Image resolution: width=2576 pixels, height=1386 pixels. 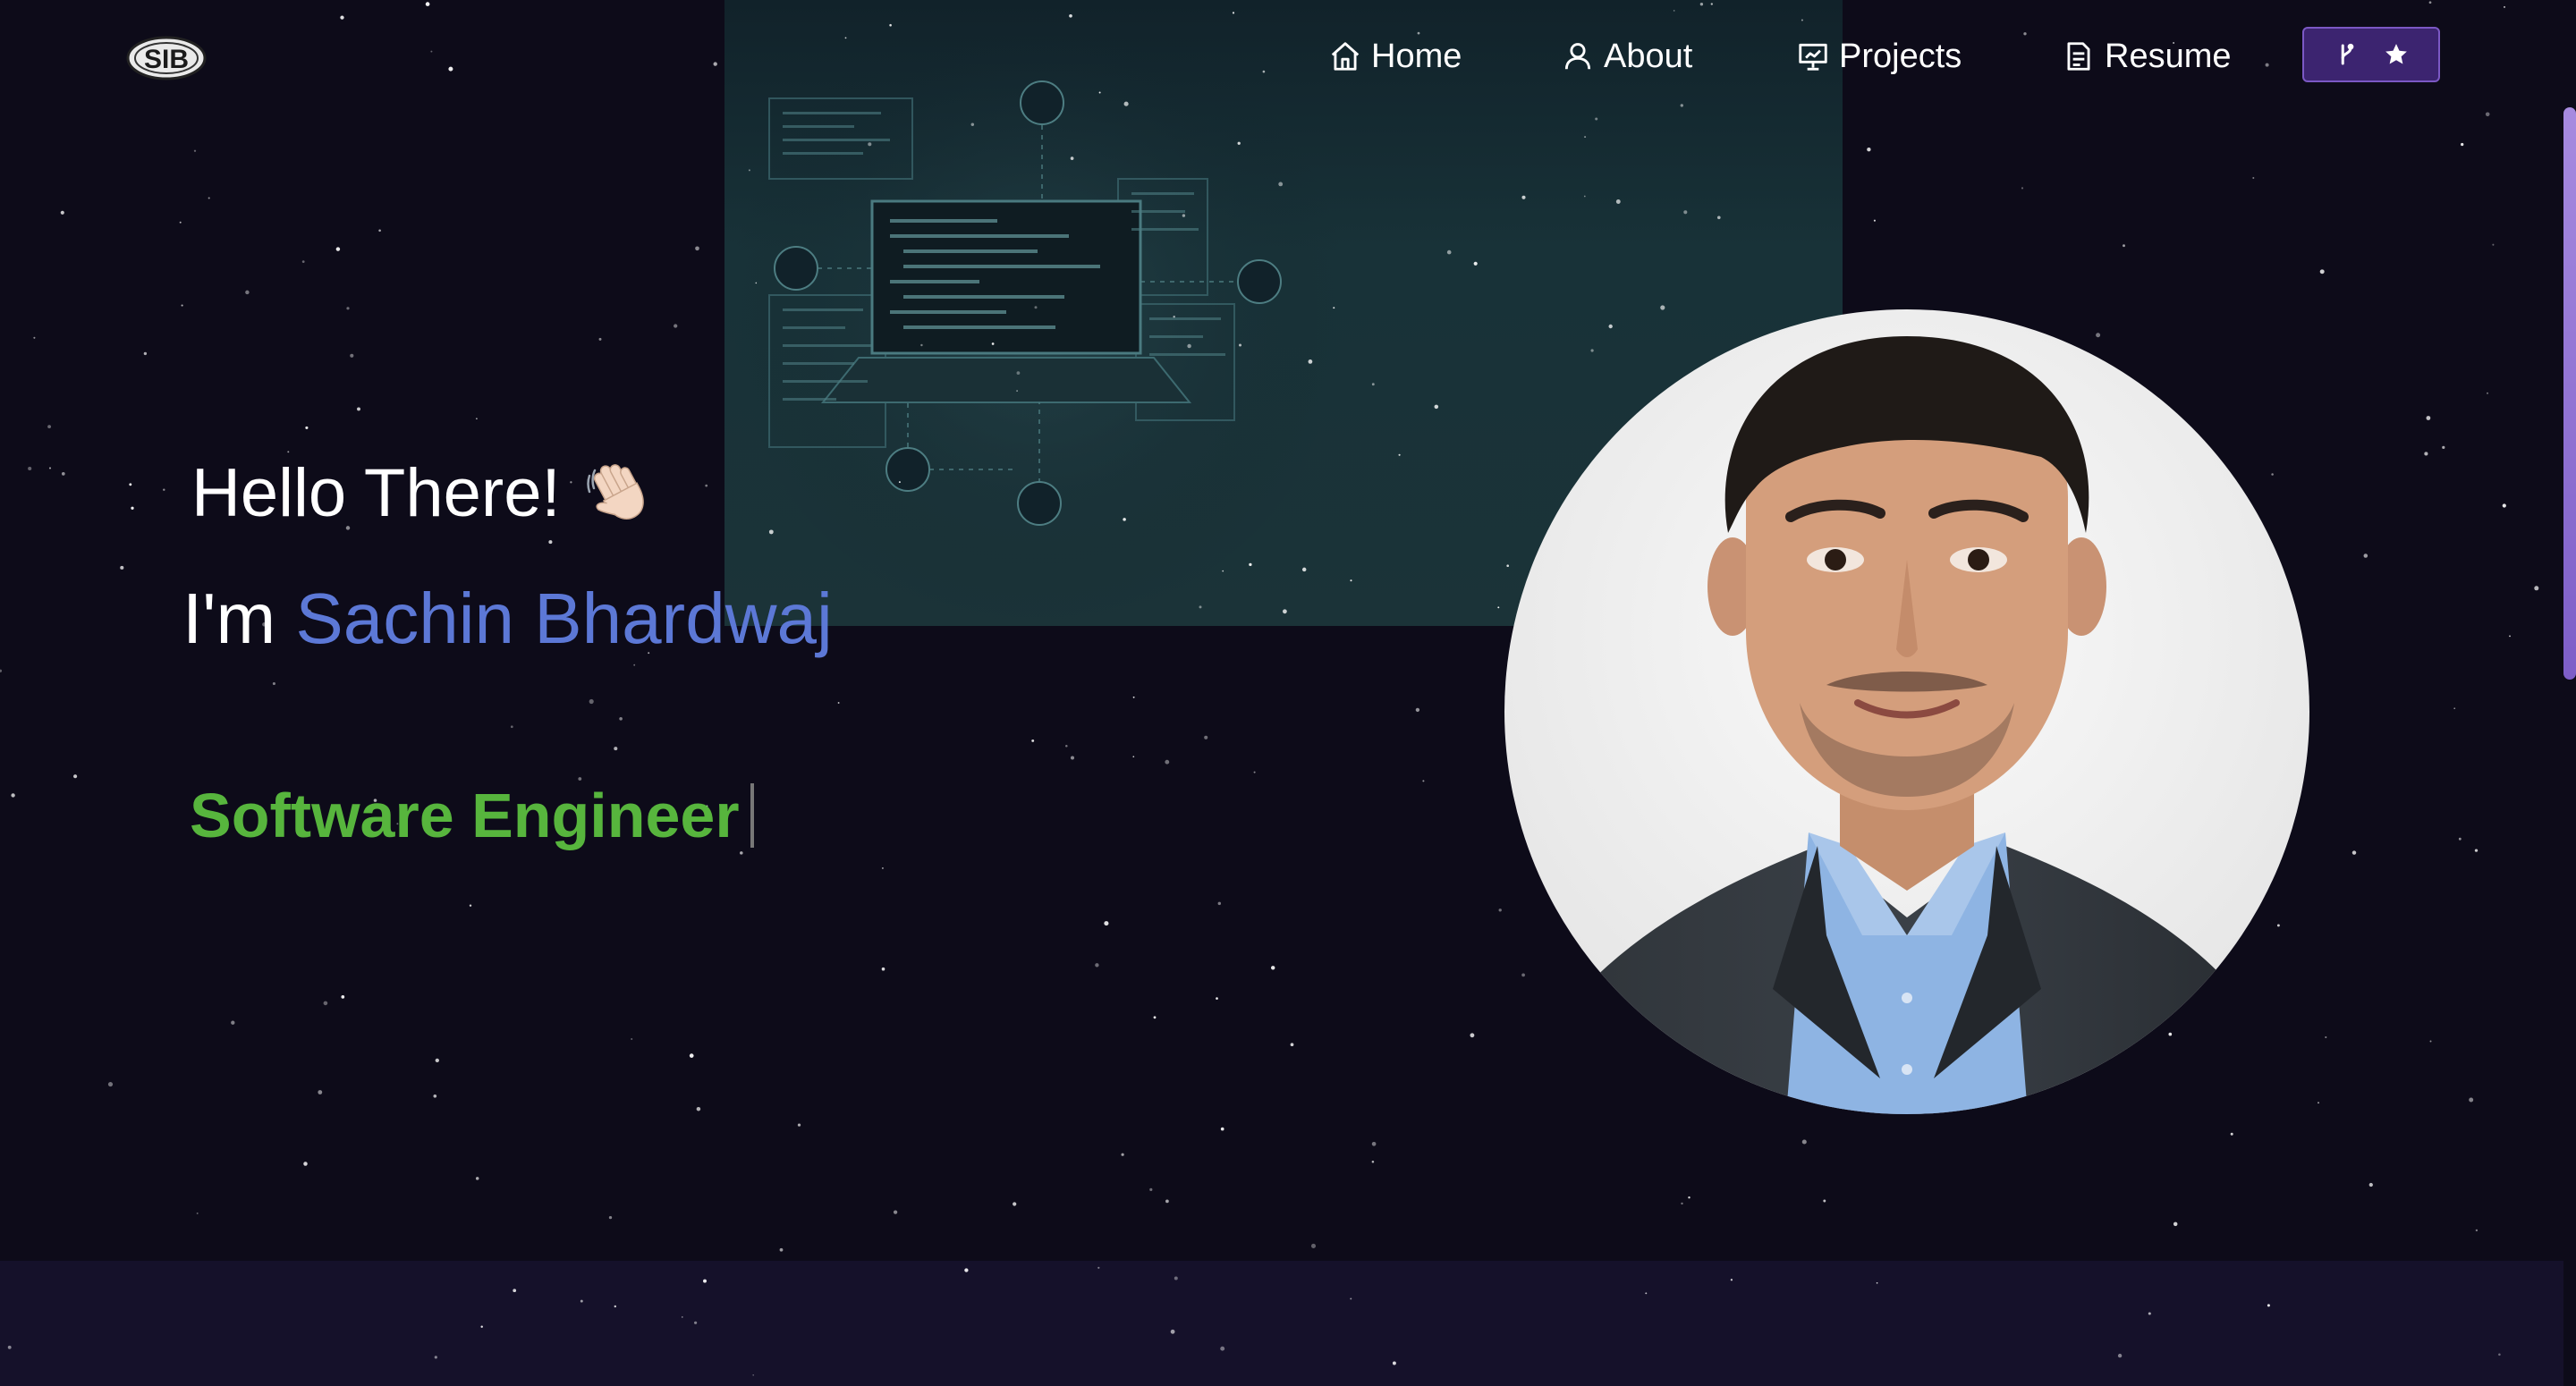 What do you see at coordinates (2371, 54) in the screenshot?
I see `github-fork-star-button` at bounding box center [2371, 54].